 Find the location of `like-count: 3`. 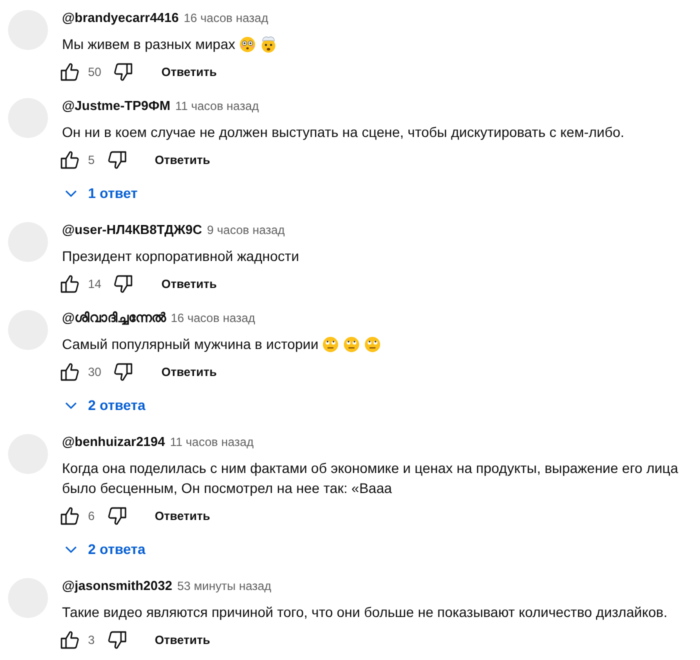

like-count: 3 is located at coordinates (91, 640).